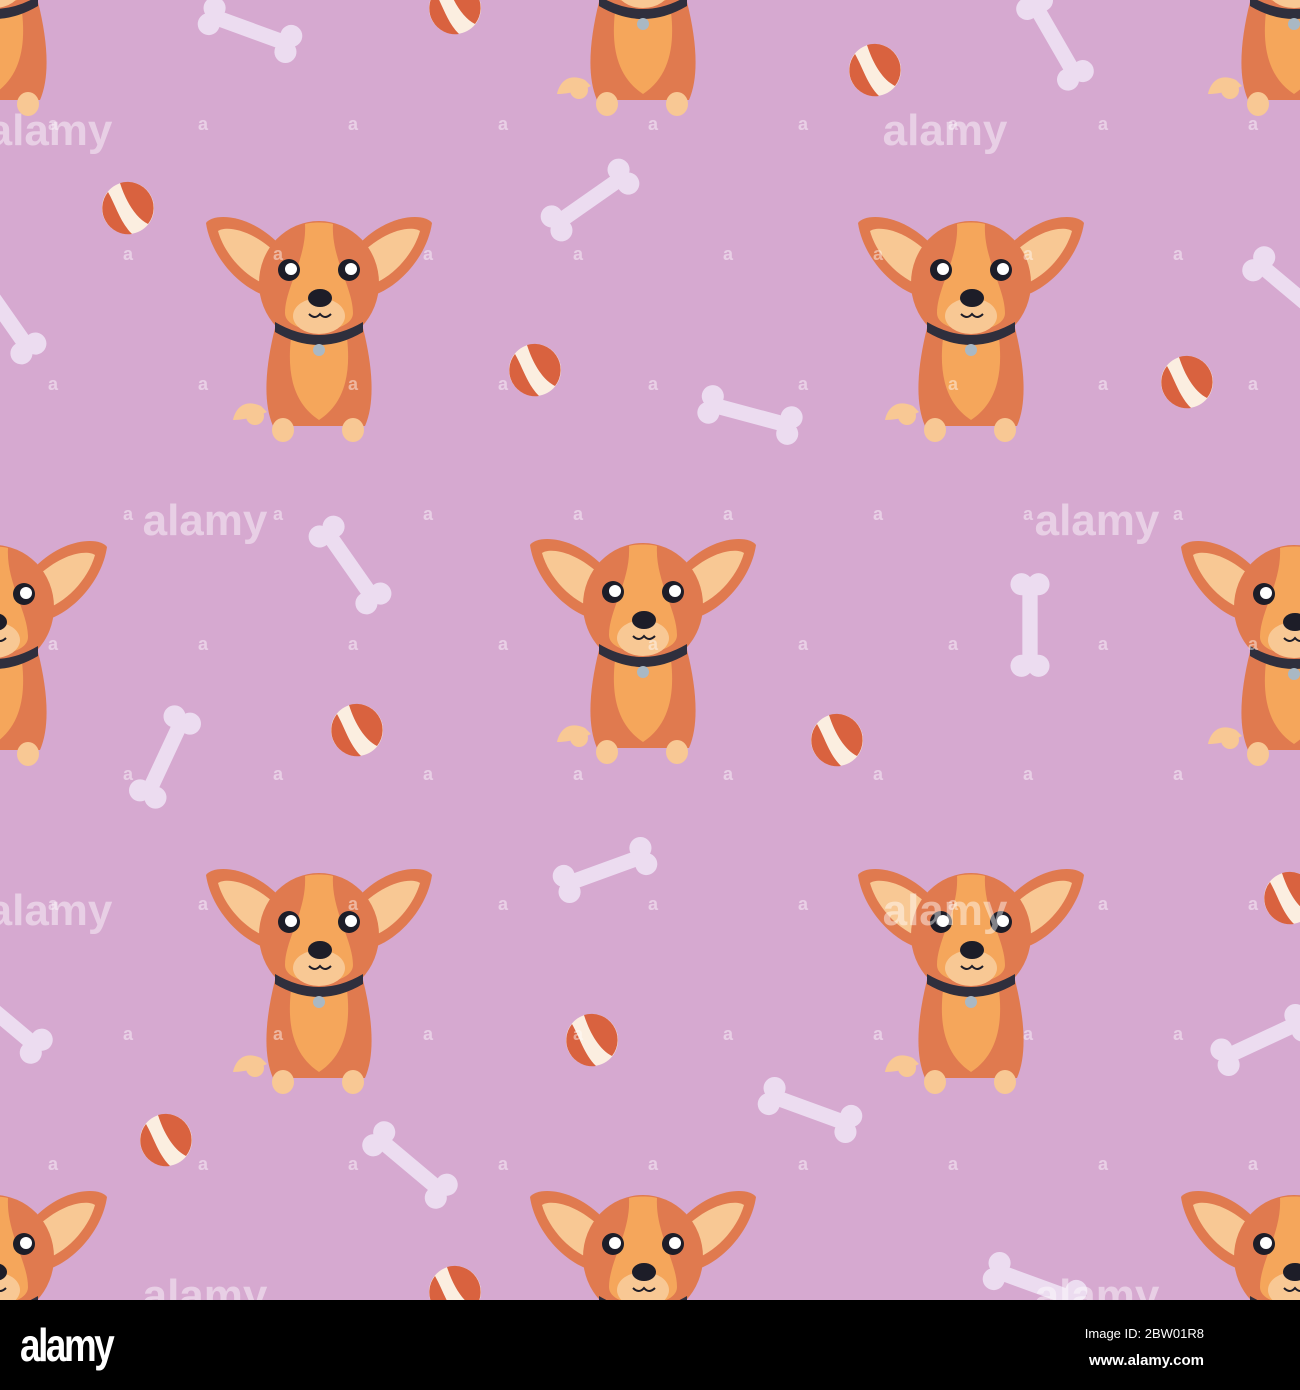 This screenshot has height=1390, width=1300. What do you see at coordinates (1146, 1360) in the screenshot?
I see `website-url: www.alamy.com` at bounding box center [1146, 1360].